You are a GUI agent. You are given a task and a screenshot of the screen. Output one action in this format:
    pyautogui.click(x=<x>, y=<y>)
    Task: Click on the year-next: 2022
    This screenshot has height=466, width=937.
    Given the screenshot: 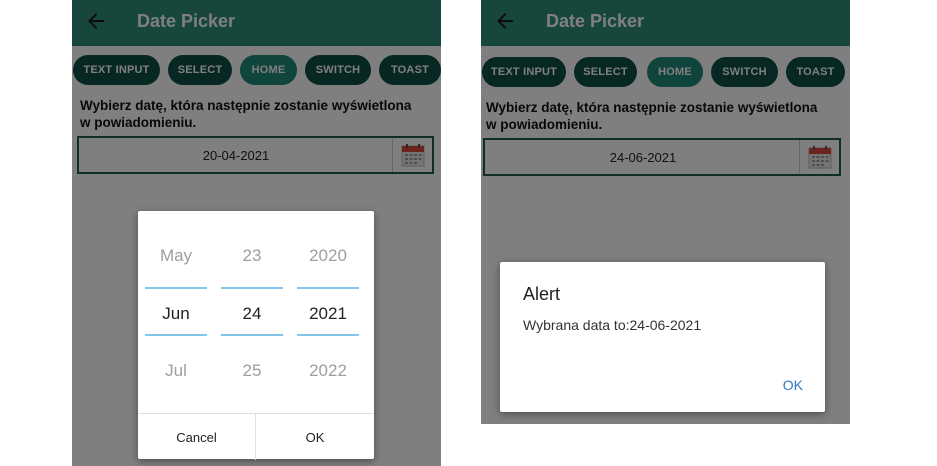 What is the action you would take?
    pyautogui.click(x=328, y=371)
    